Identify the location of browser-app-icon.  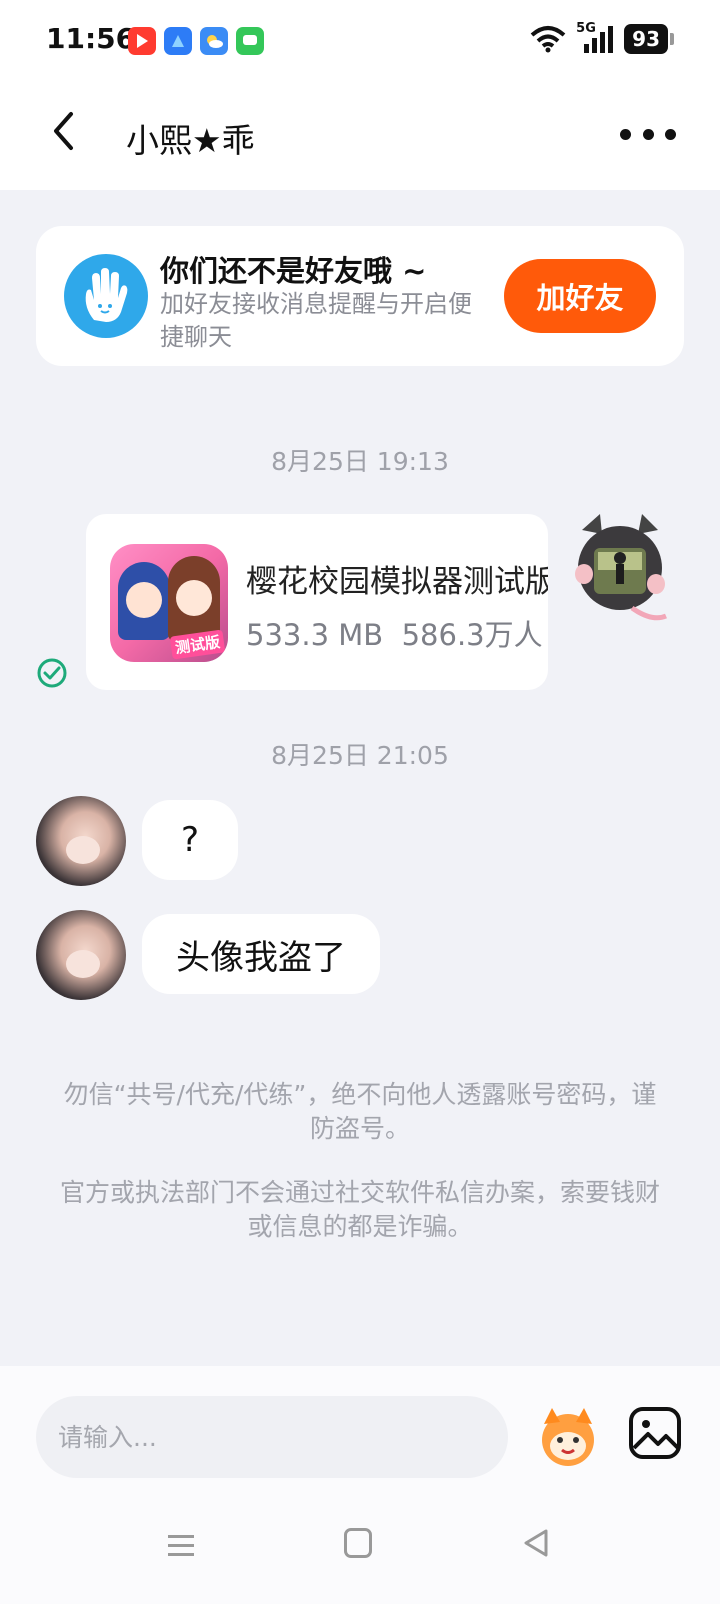
(178, 41).